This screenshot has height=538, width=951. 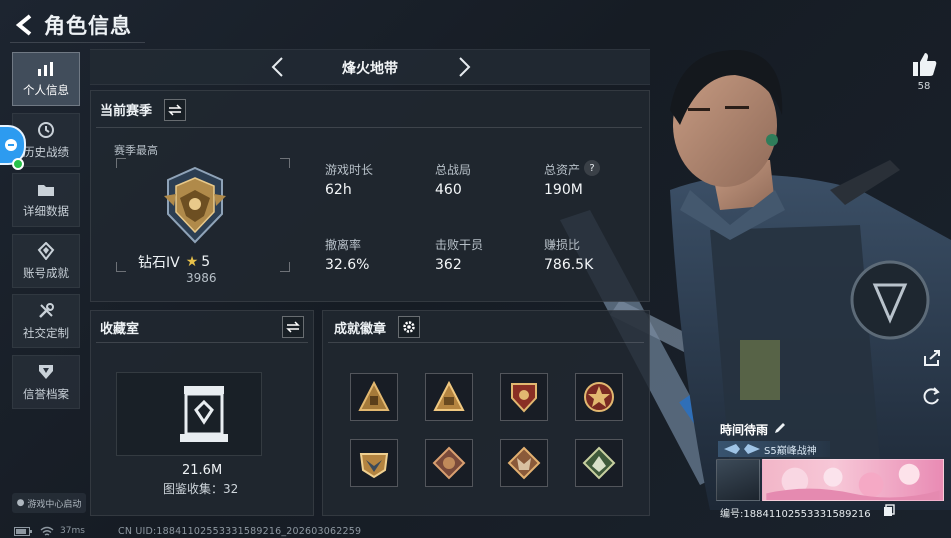 I want to click on collection-count: 图鉴收集：32, so click(x=201, y=489).